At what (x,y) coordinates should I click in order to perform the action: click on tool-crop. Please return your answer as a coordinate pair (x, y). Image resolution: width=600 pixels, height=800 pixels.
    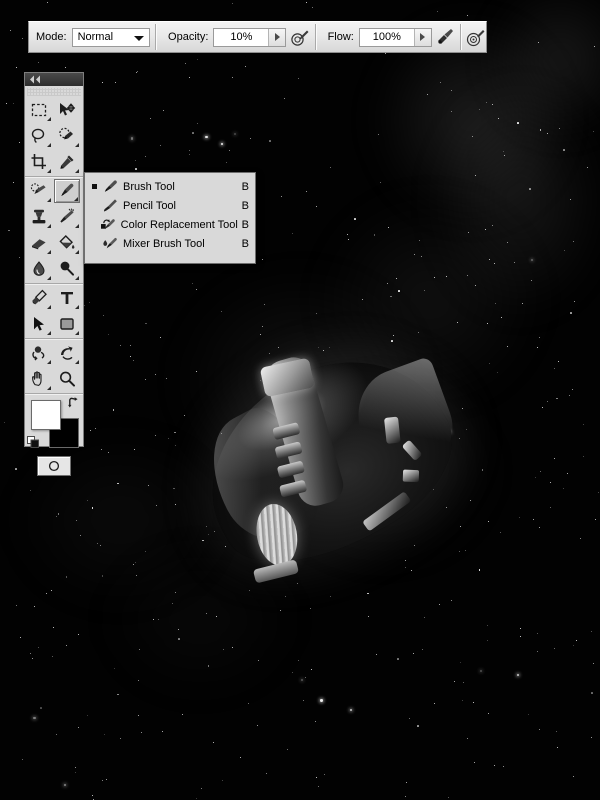
    Looking at the image, I should click on (39, 162).